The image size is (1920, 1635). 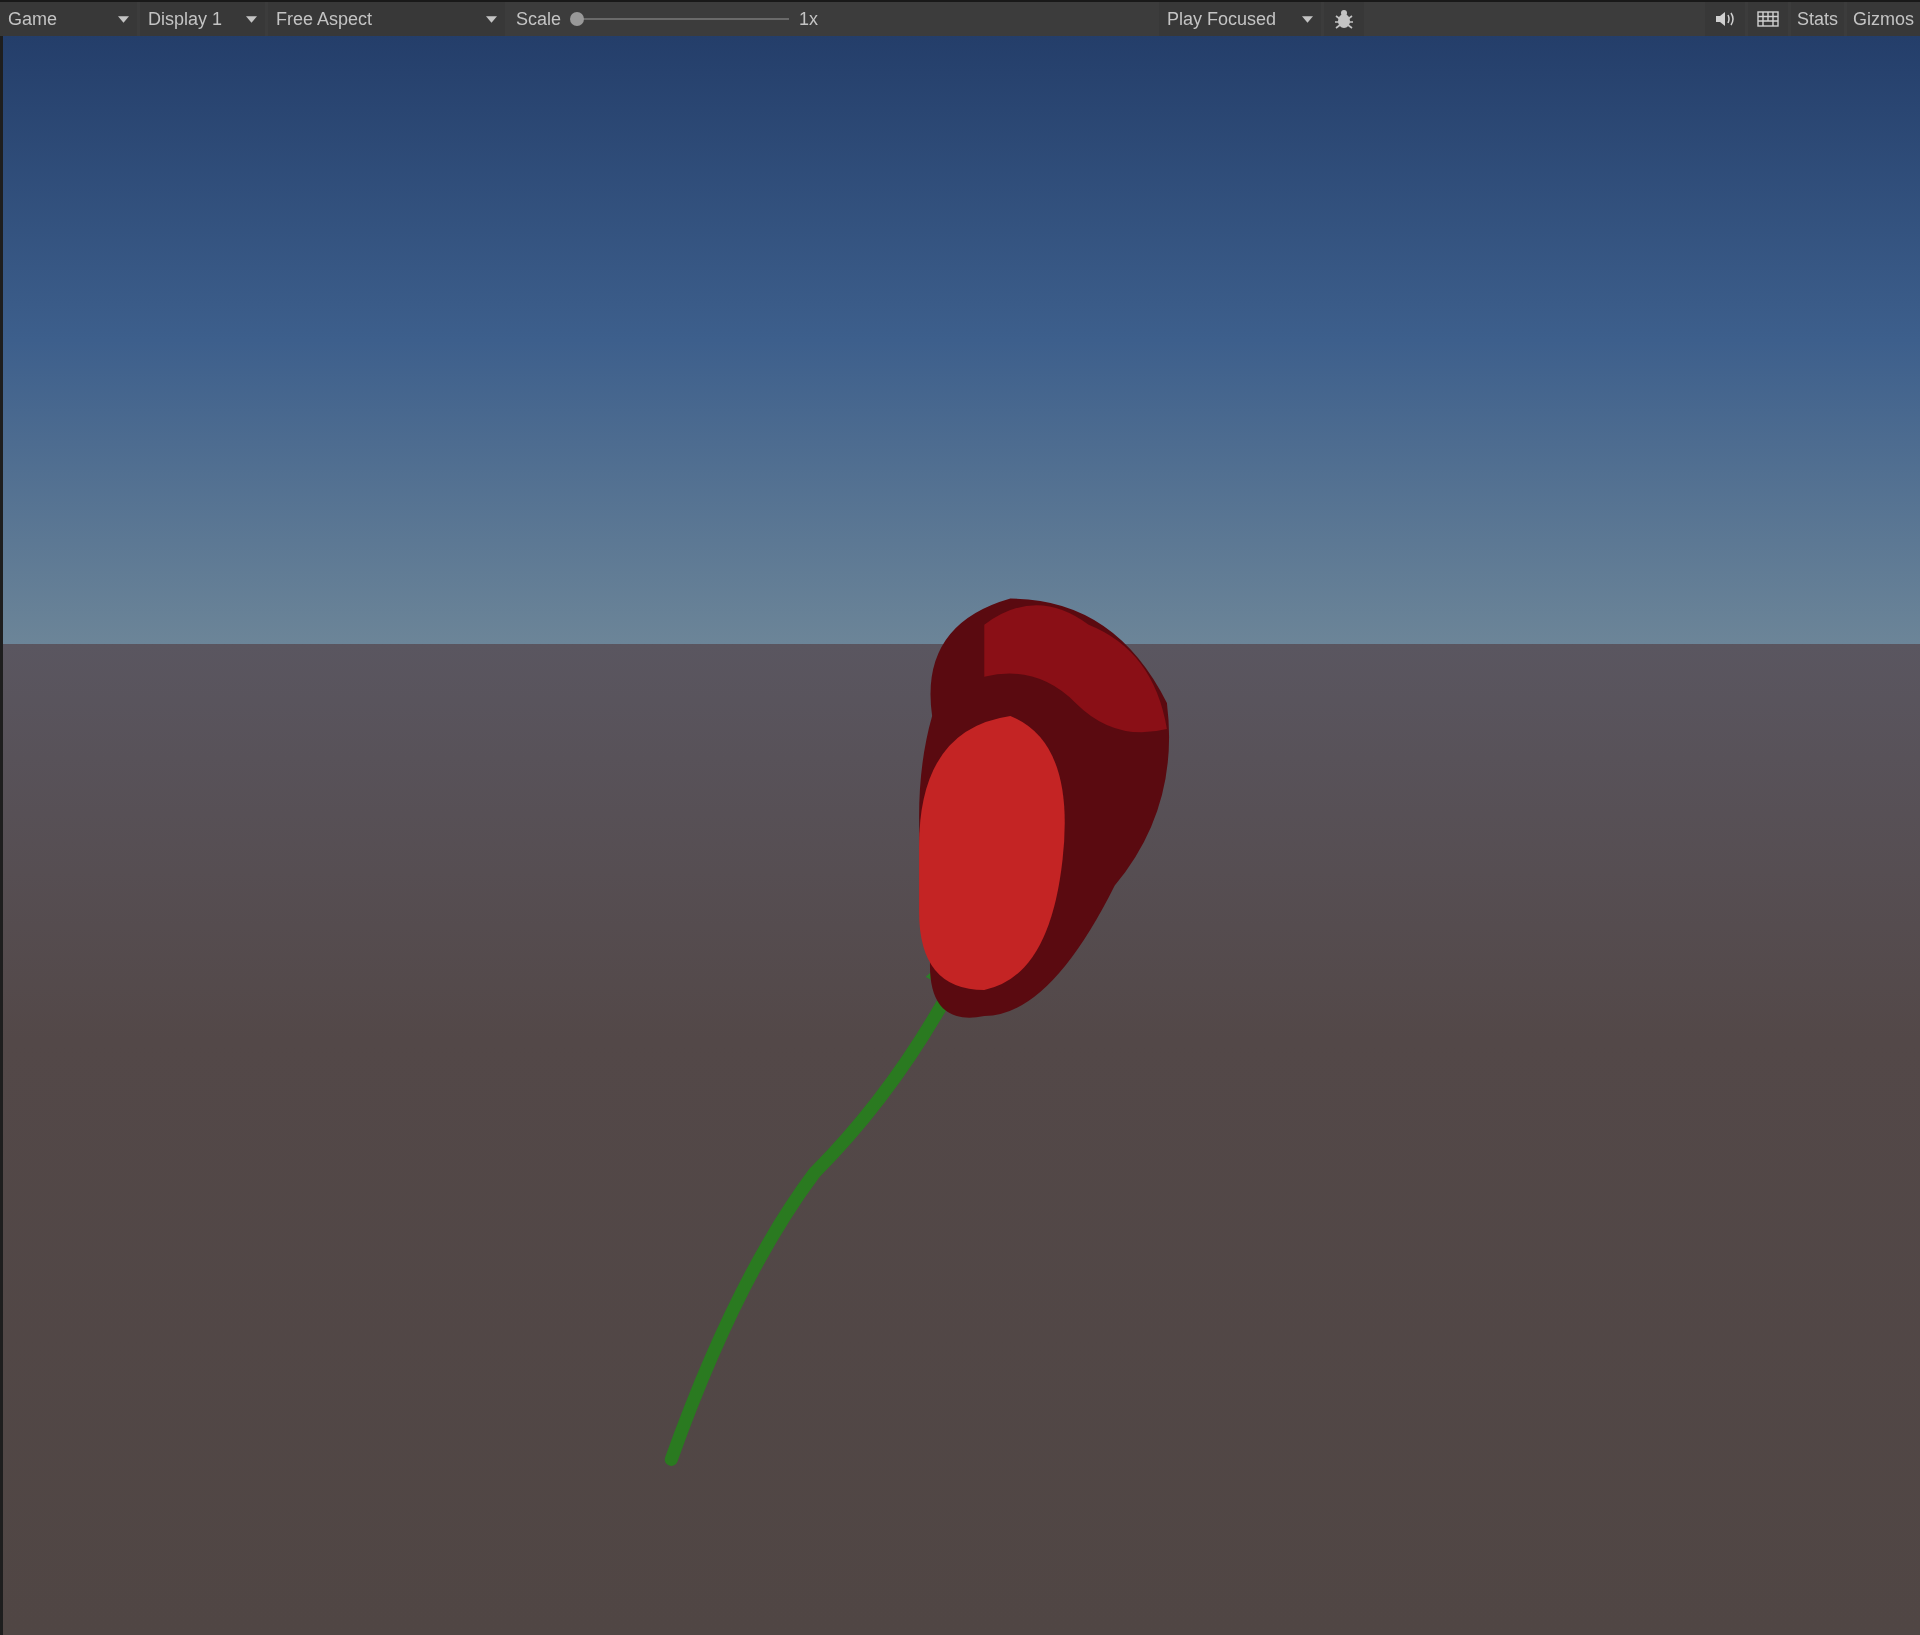 What do you see at coordinates (68, 19) in the screenshot?
I see `view-dropdown: Game` at bounding box center [68, 19].